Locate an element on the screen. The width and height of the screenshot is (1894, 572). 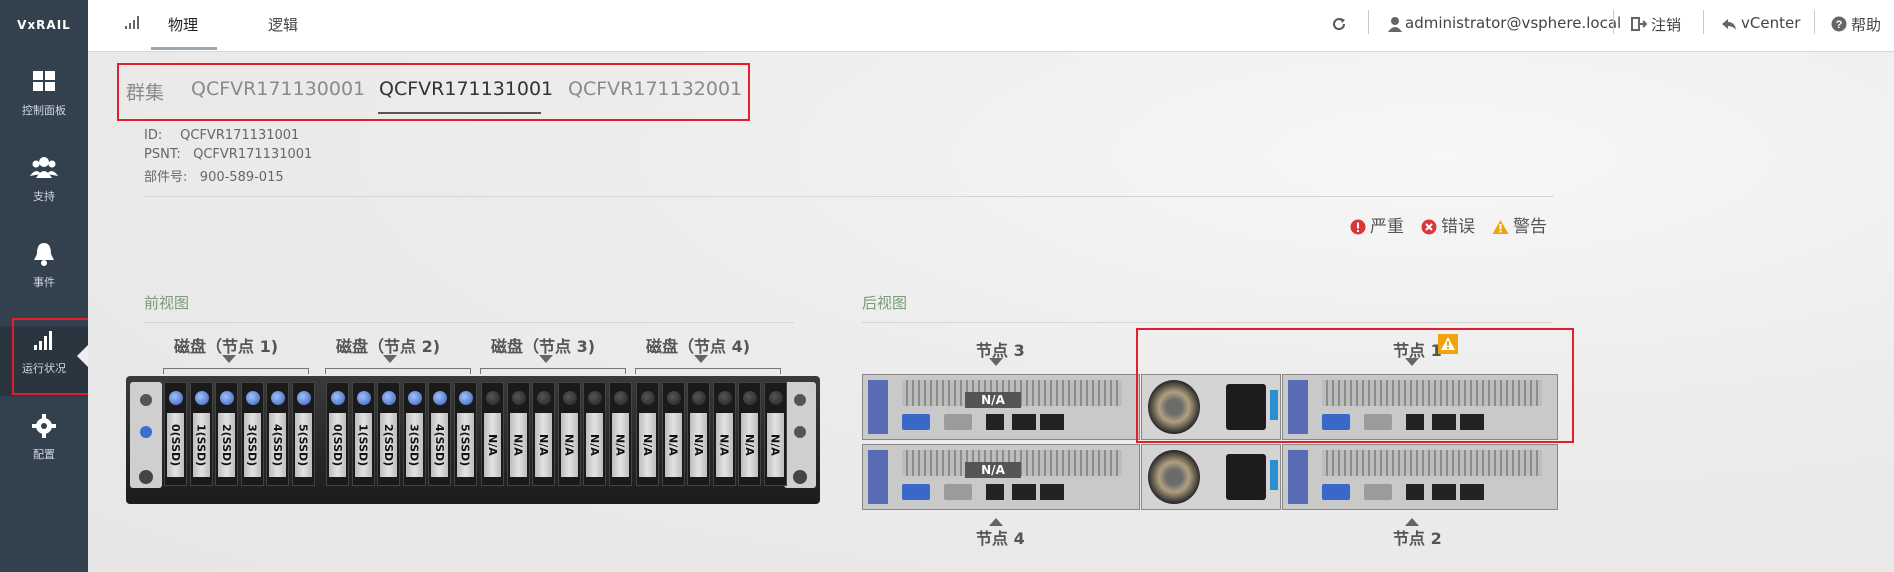
divider is located at coordinates (1207, 322).